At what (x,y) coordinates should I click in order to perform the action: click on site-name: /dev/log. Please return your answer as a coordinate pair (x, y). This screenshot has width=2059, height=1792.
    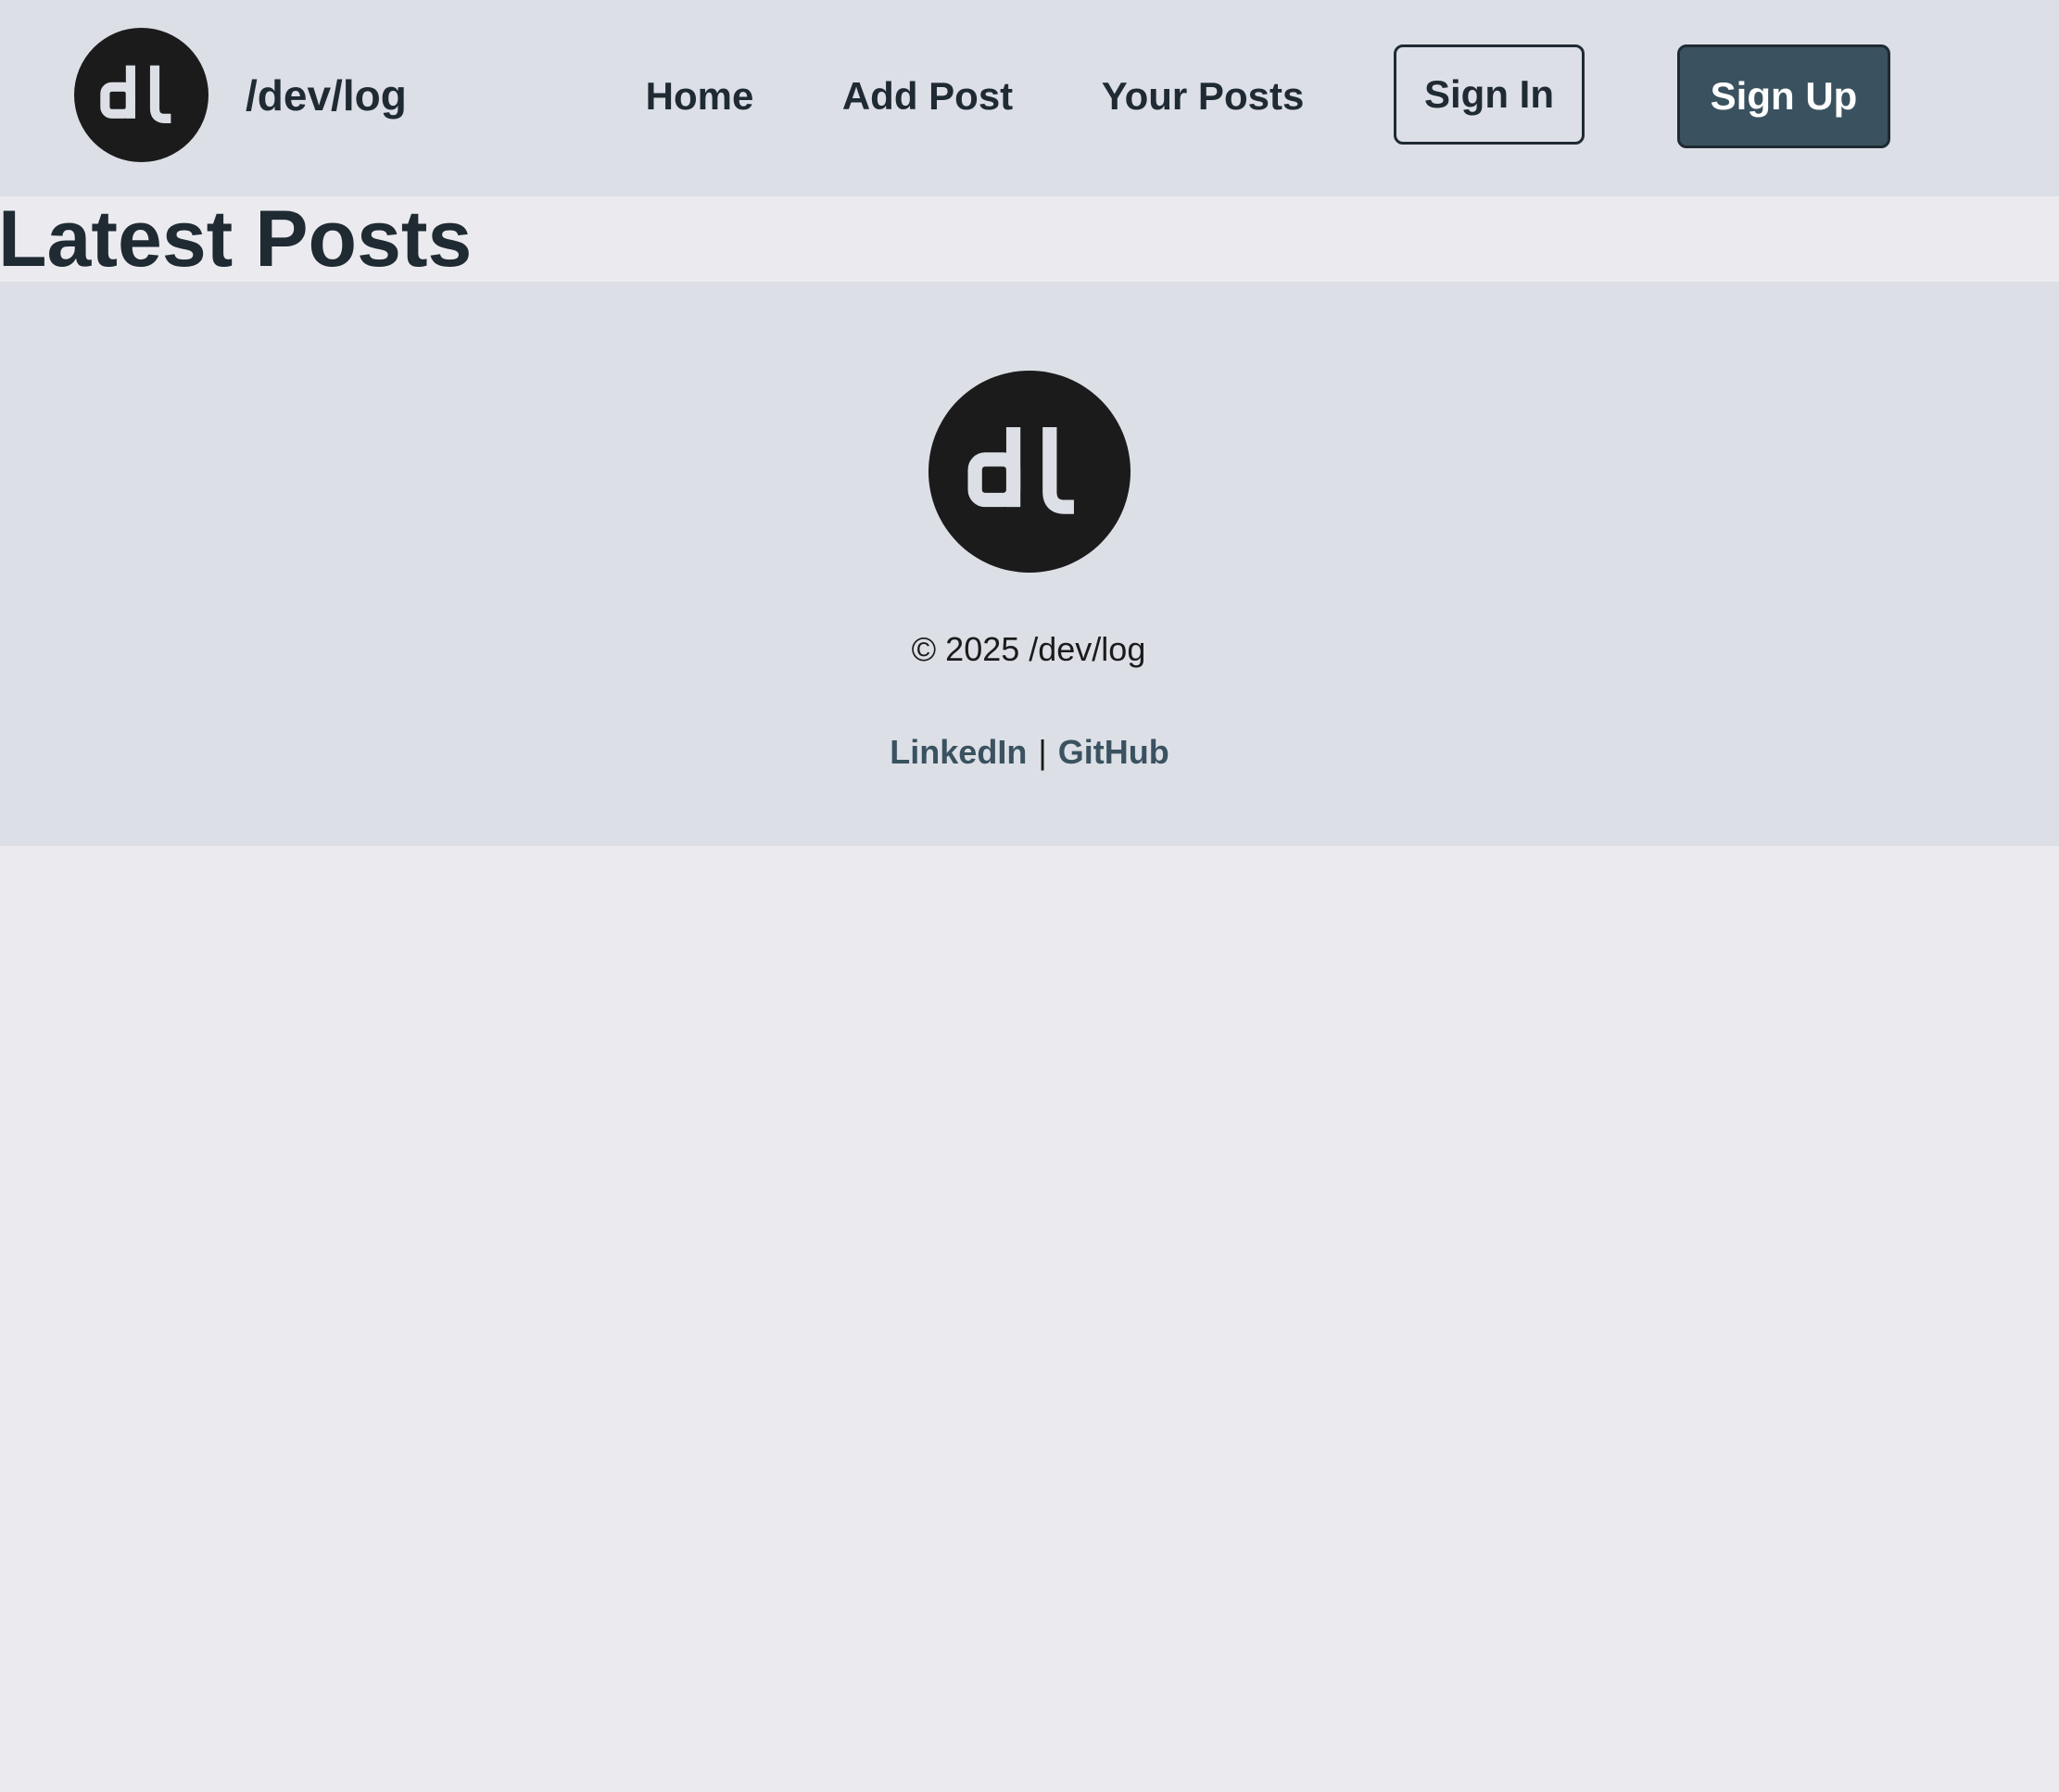
    Looking at the image, I should click on (327, 95).